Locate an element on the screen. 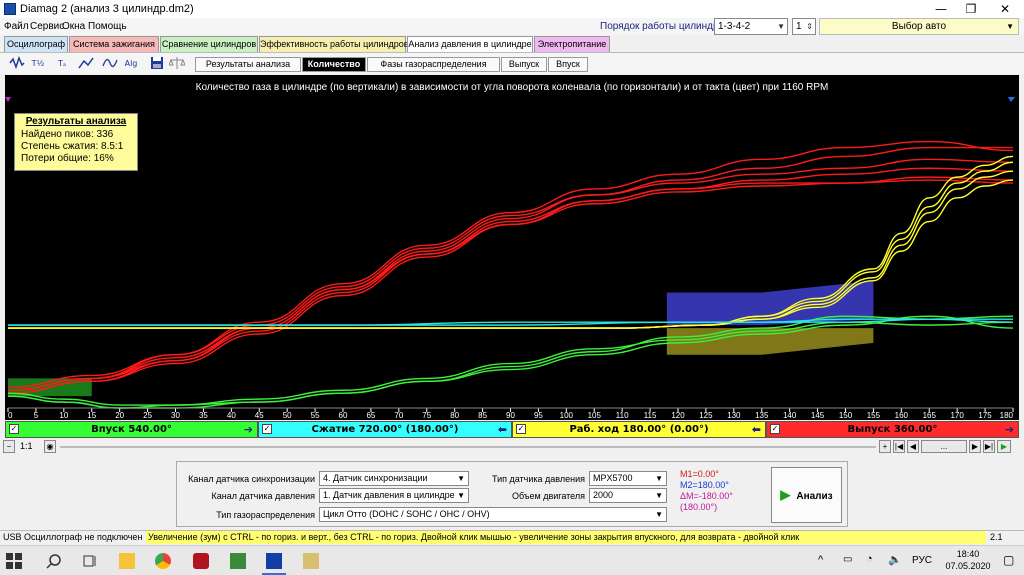  play-icon: ▶ is located at coordinates (1004, 446).